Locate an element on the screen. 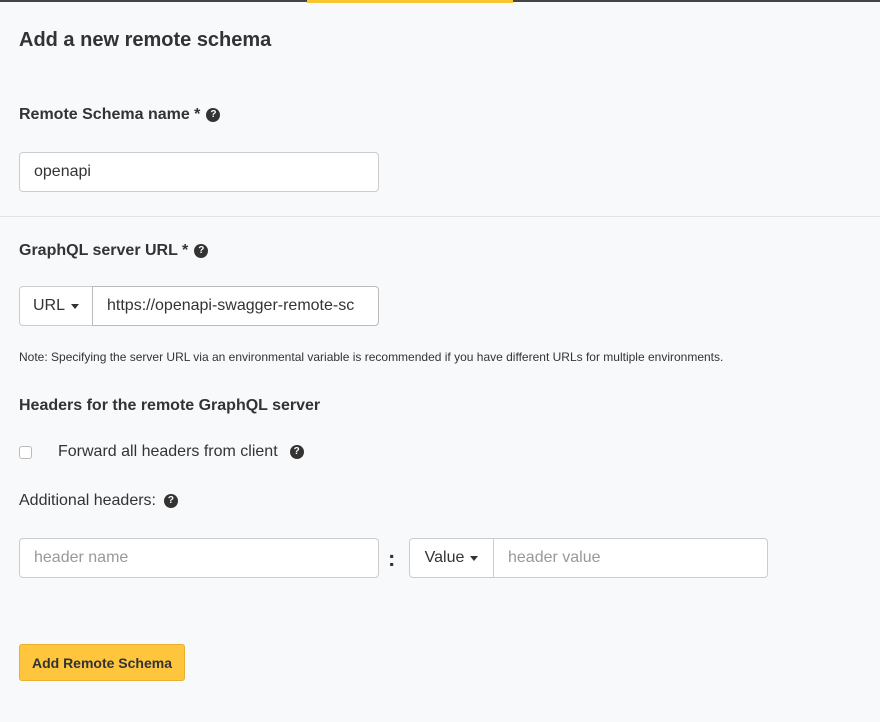 This screenshot has height=722, width=880. server-url-label: GraphQL server URL * ? is located at coordinates (114, 251).